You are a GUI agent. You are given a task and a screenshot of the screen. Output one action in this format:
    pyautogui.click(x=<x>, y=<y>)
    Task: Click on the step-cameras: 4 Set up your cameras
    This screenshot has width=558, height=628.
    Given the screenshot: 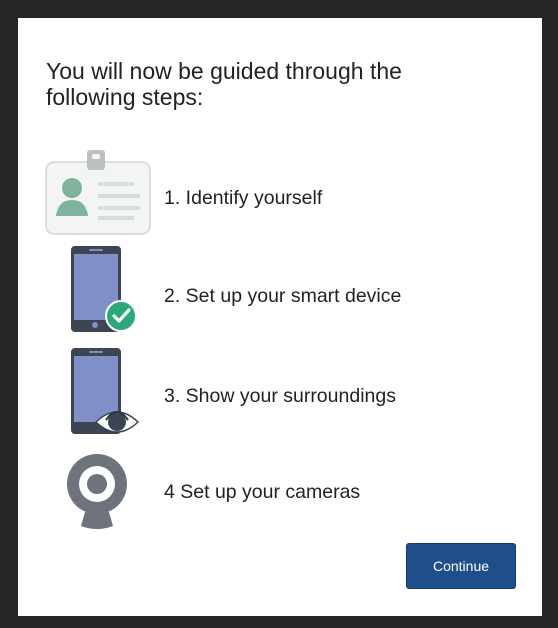 What is the action you would take?
    pyautogui.click(x=279, y=496)
    